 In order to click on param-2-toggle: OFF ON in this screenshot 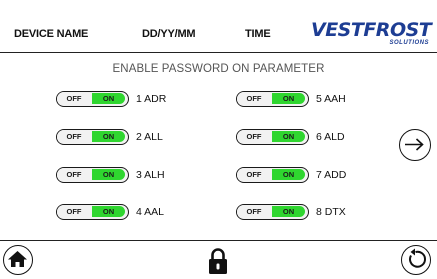, I will do `click(92, 137)`.